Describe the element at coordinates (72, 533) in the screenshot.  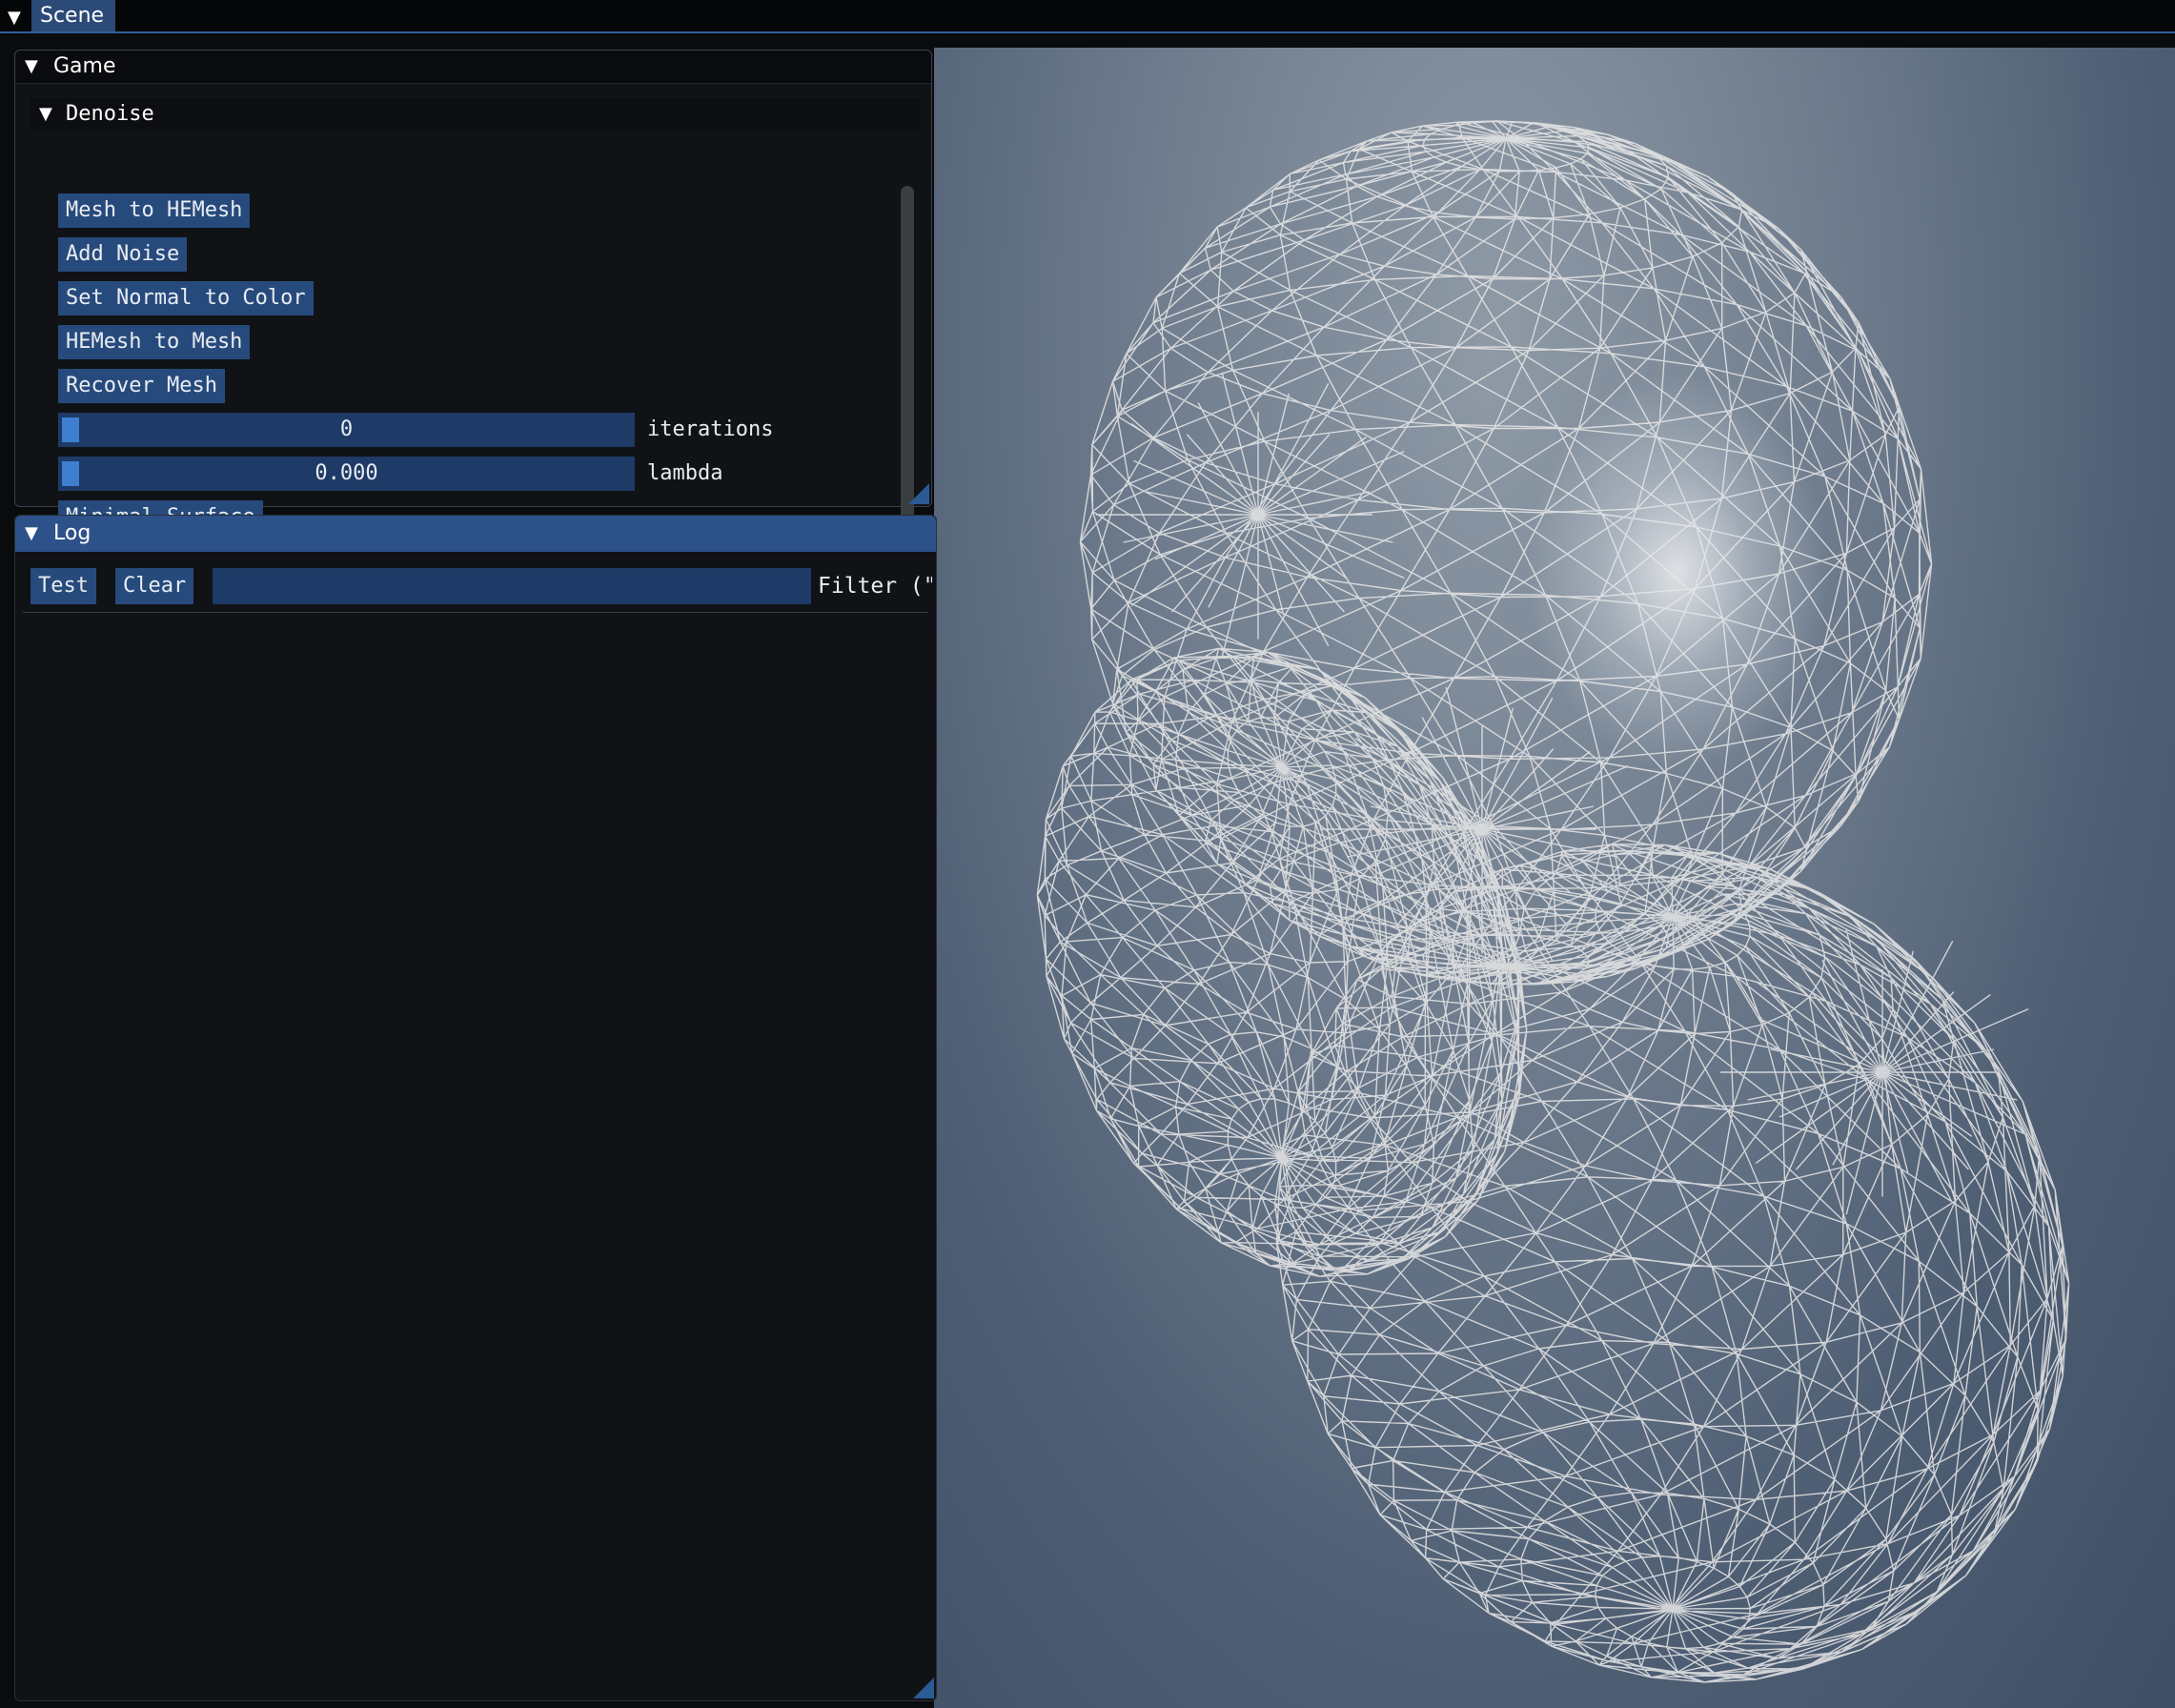
I see `log-window-title: Log` at that location.